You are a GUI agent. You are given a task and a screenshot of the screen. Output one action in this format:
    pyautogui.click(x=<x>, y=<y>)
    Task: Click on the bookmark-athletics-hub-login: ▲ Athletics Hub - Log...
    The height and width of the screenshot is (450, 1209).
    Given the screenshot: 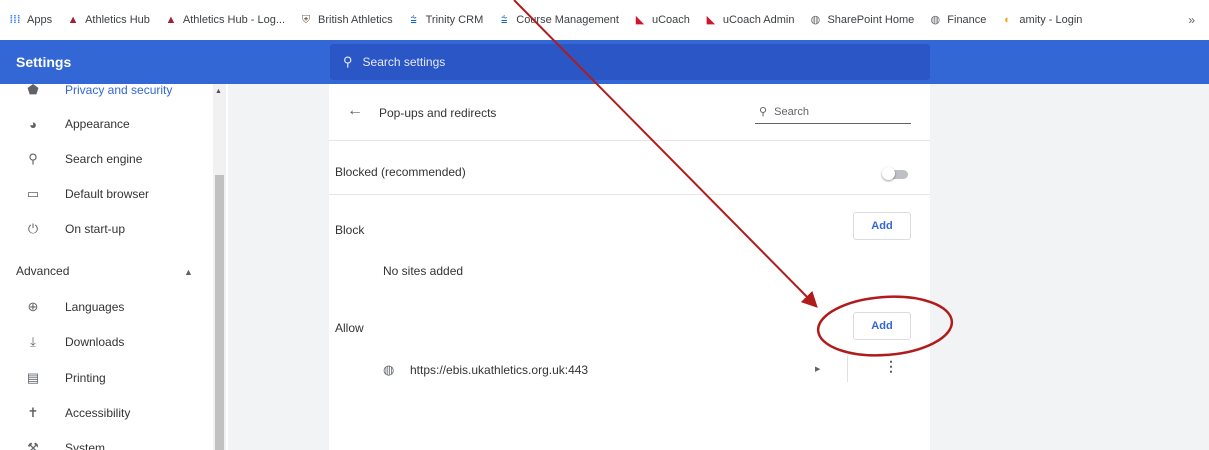 What is the action you would take?
    pyautogui.click(x=224, y=20)
    